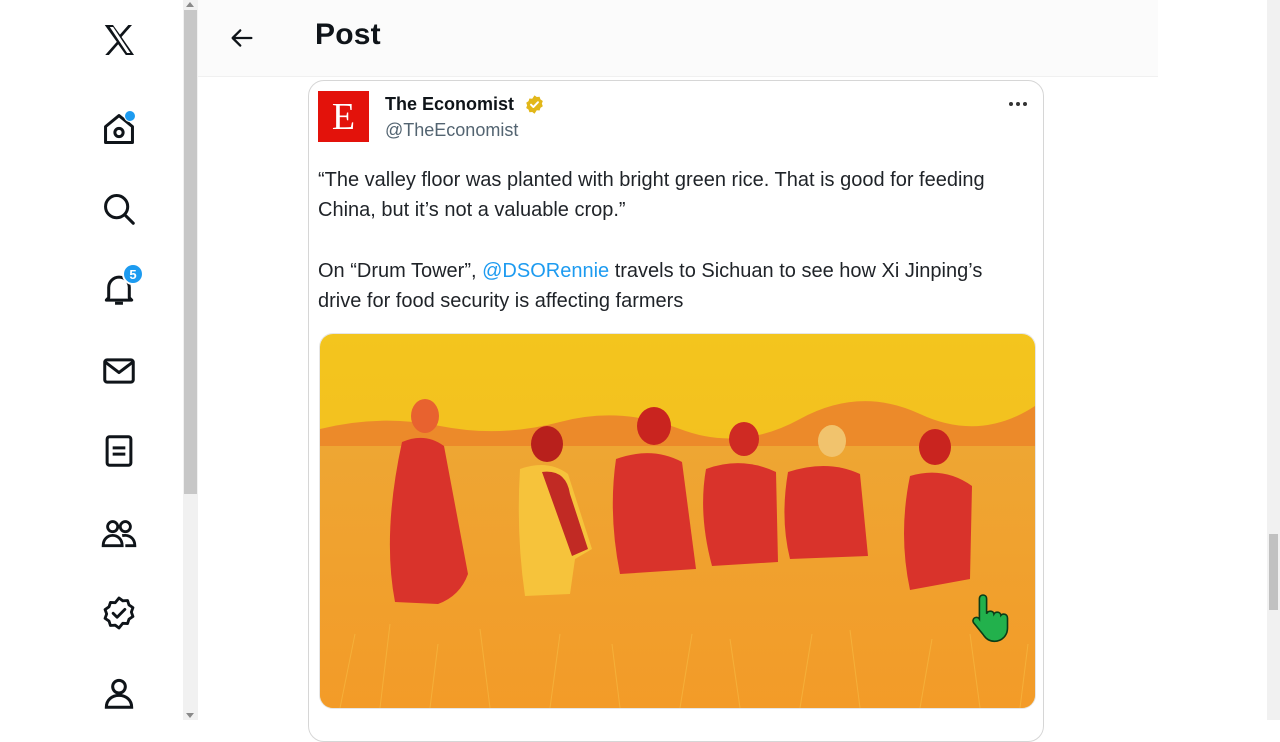 Image resolution: width=1280 pixels, height=742 pixels. What do you see at coordinates (119, 371) in the screenshot?
I see `messages-icon` at bounding box center [119, 371].